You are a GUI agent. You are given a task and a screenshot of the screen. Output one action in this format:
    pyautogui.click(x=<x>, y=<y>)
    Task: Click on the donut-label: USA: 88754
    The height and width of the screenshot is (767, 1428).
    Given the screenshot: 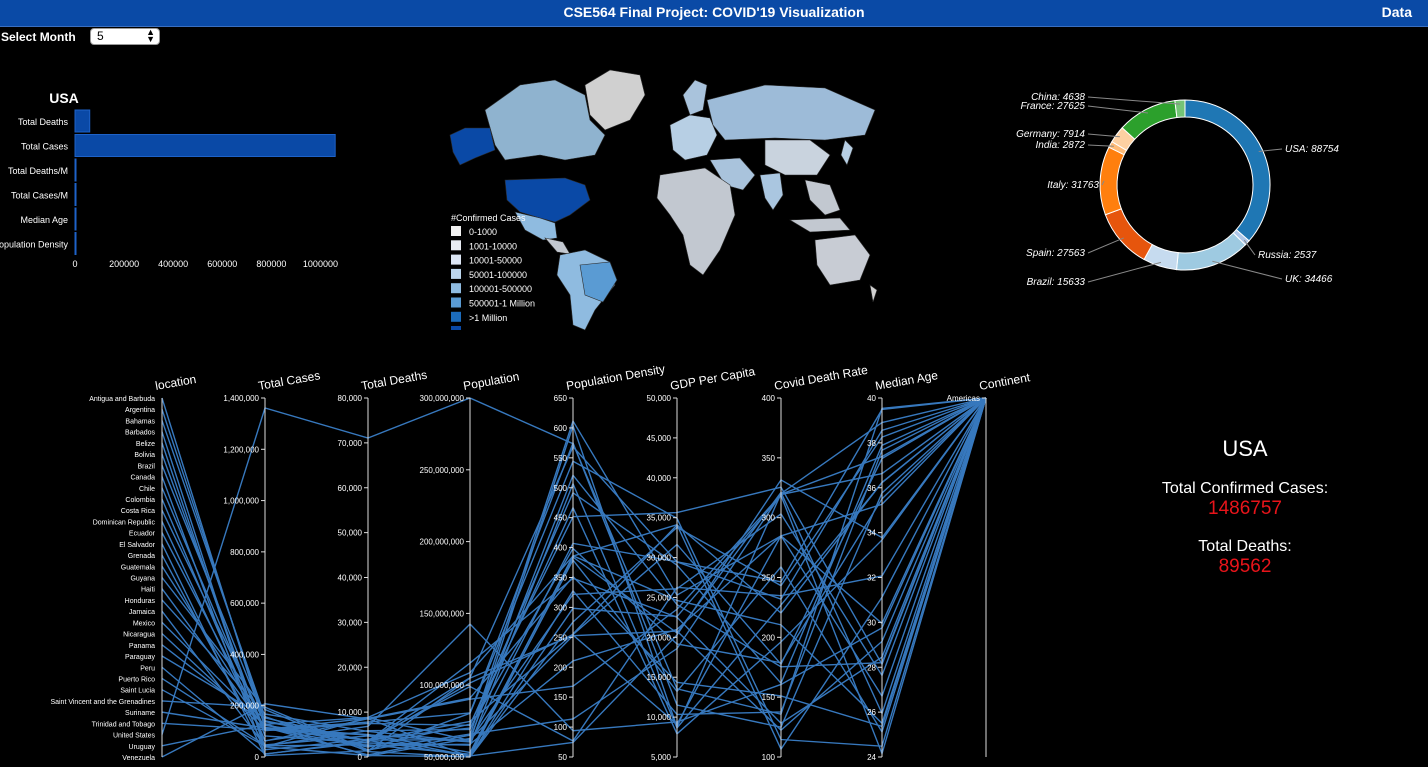 What is the action you would take?
    pyautogui.click(x=1312, y=149)
    